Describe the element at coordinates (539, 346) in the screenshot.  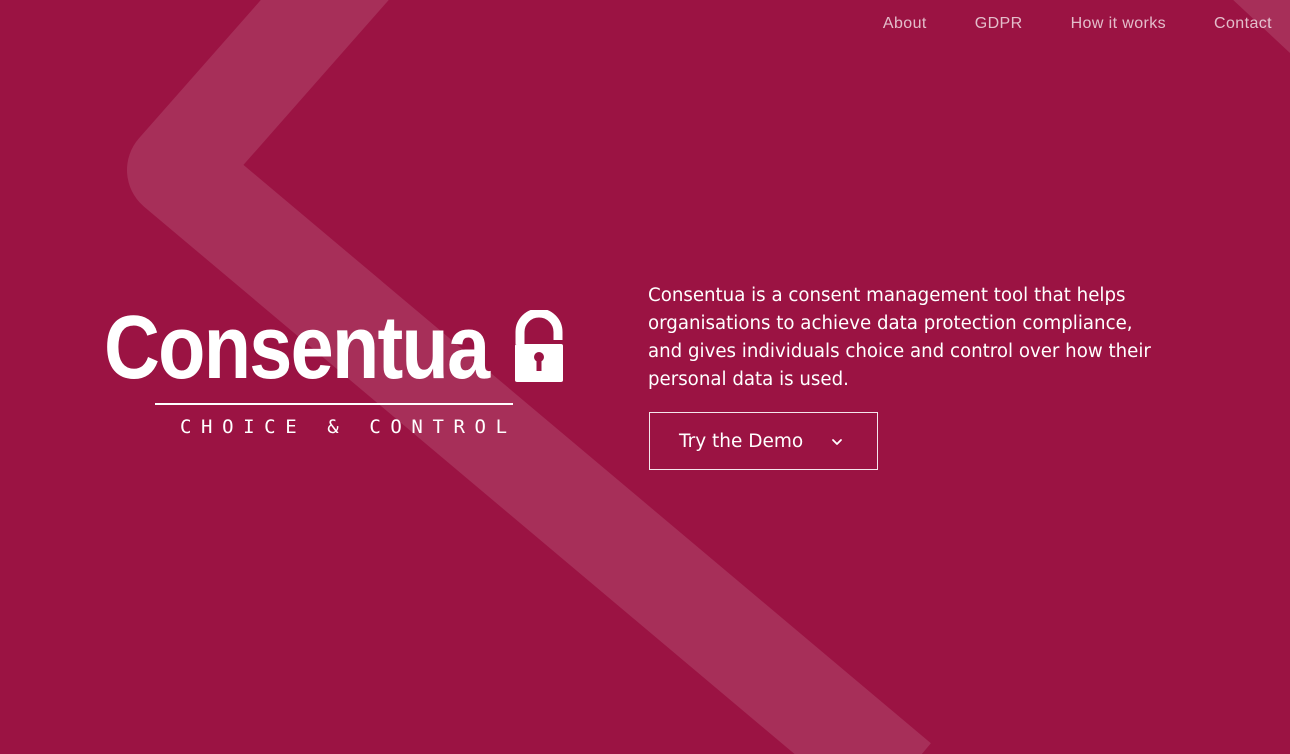
I see `padlock-icon` at that location.